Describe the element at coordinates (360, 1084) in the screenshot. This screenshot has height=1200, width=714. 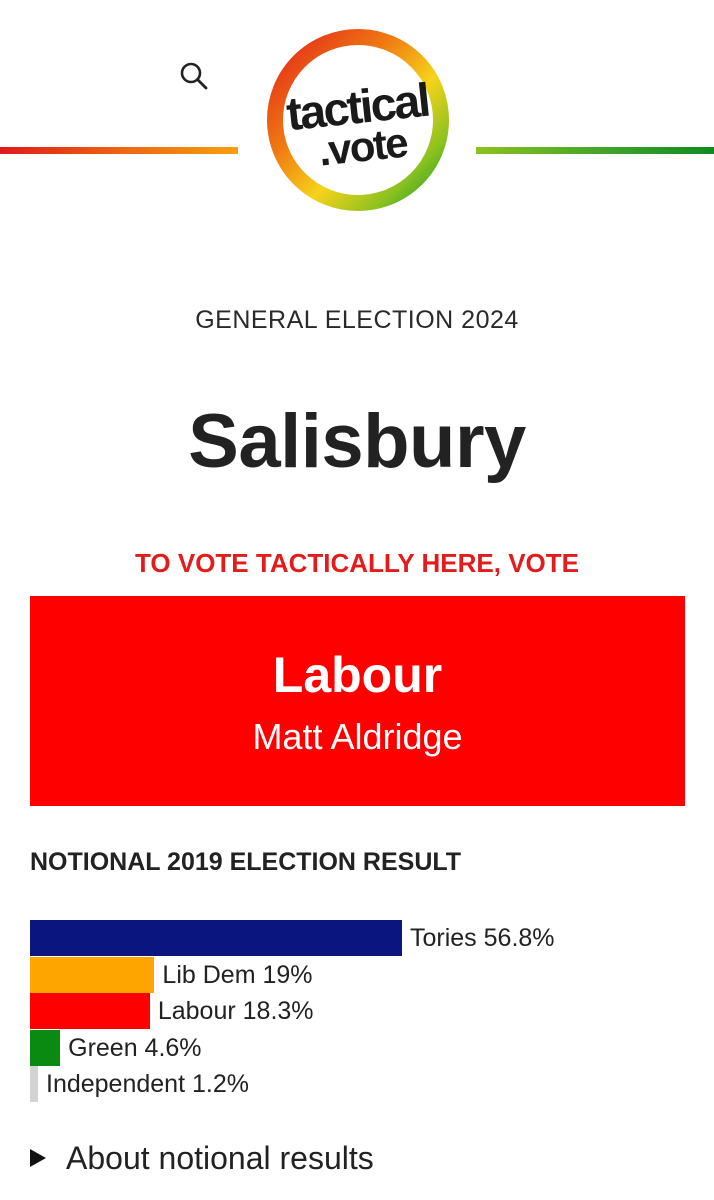
I see `result-row-independent: Independent 1.2%` at that location.